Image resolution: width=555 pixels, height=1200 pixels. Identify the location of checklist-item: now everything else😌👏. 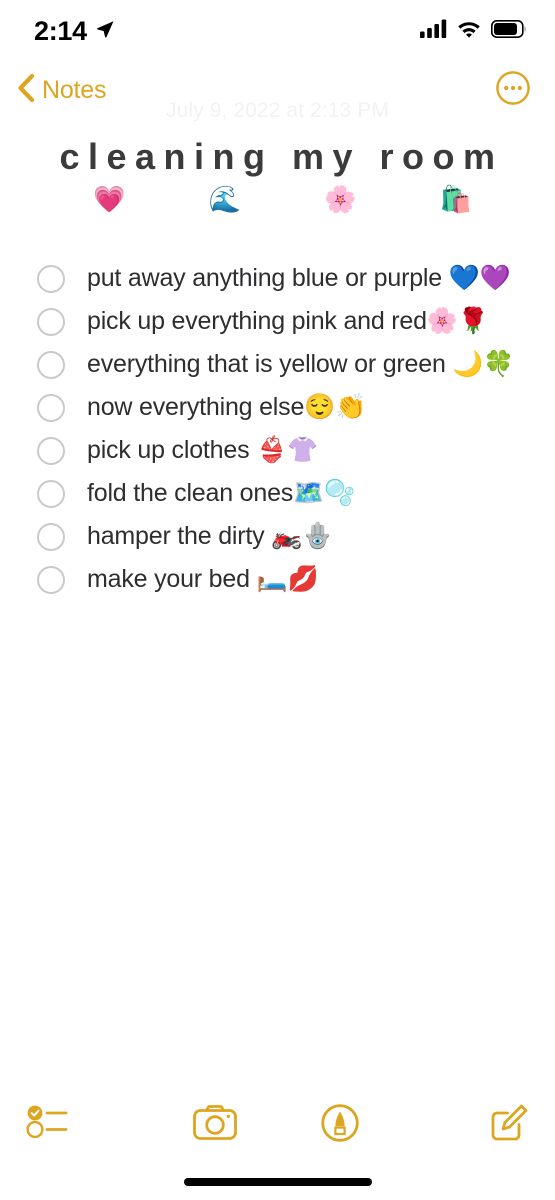
(277, 407).